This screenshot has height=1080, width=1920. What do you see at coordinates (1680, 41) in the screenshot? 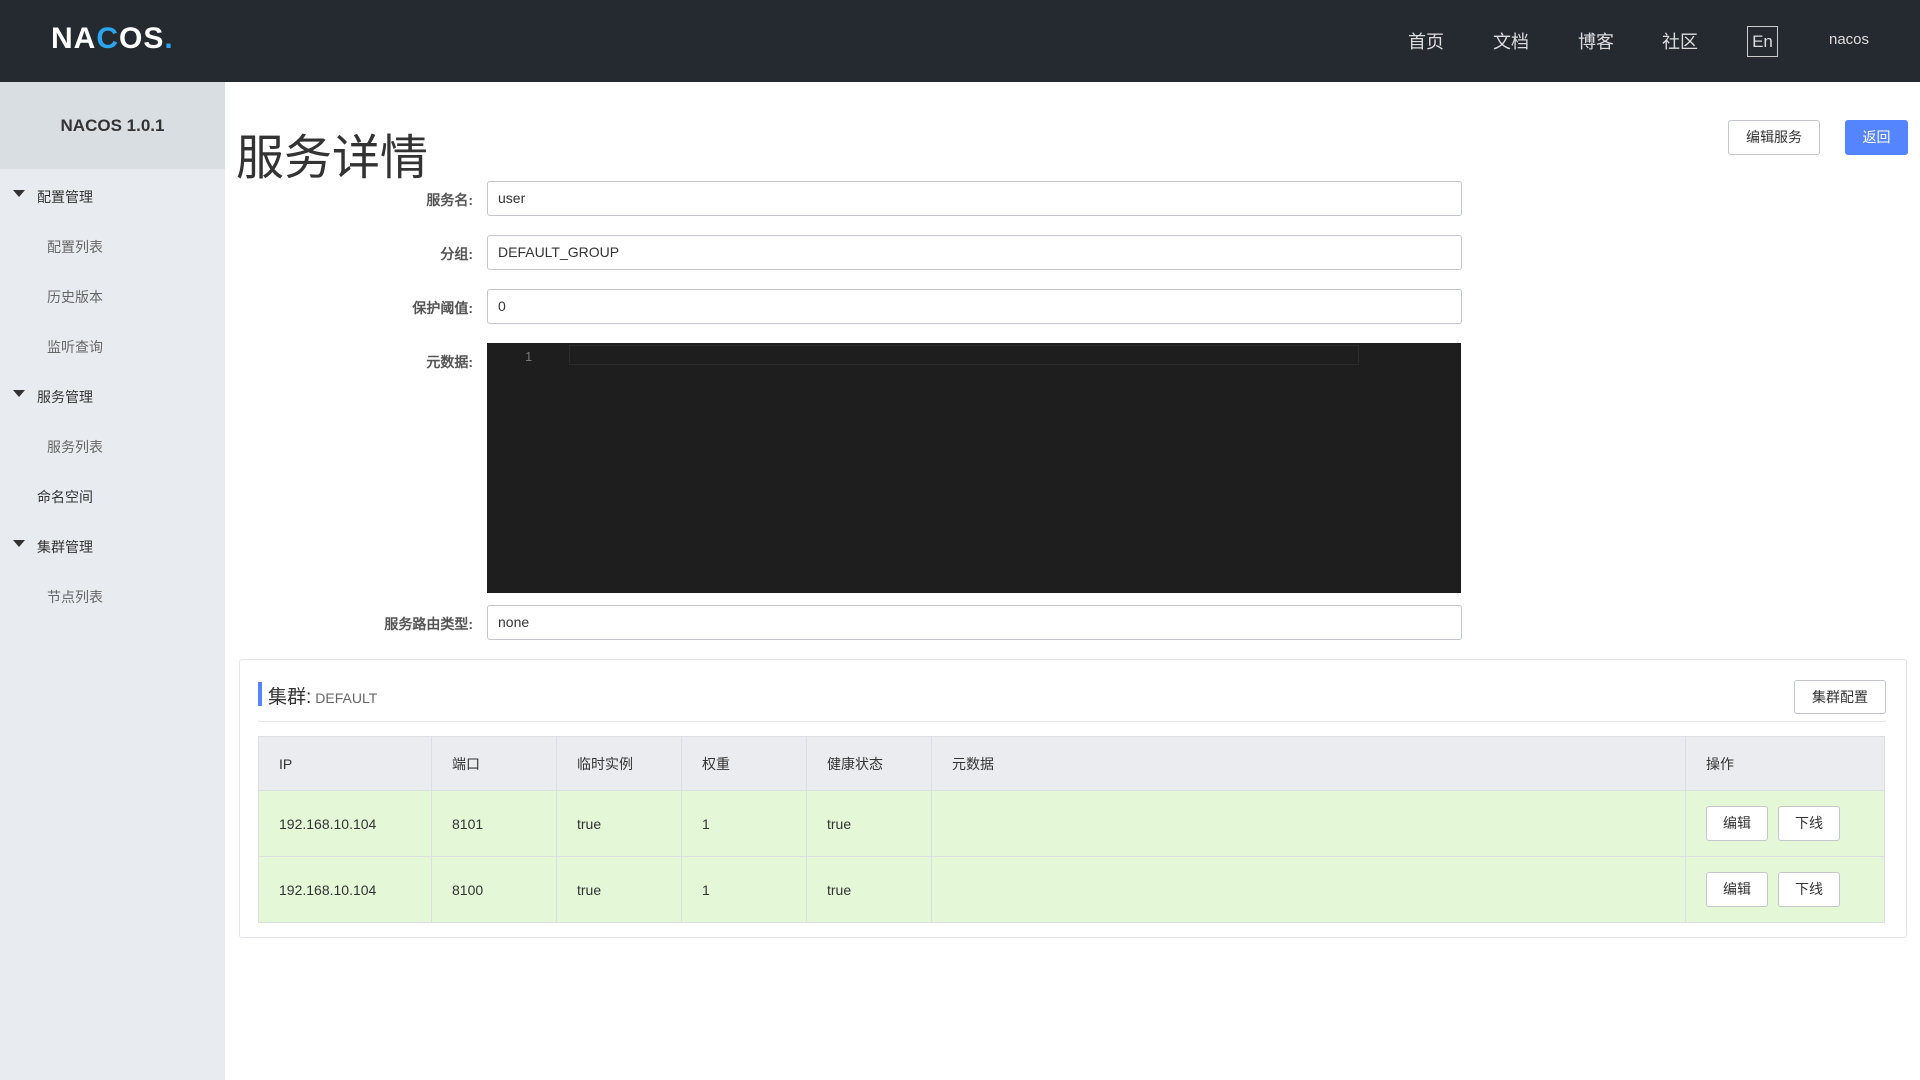
I see `nav-community: 社区` at bounding box center [1680, 41].